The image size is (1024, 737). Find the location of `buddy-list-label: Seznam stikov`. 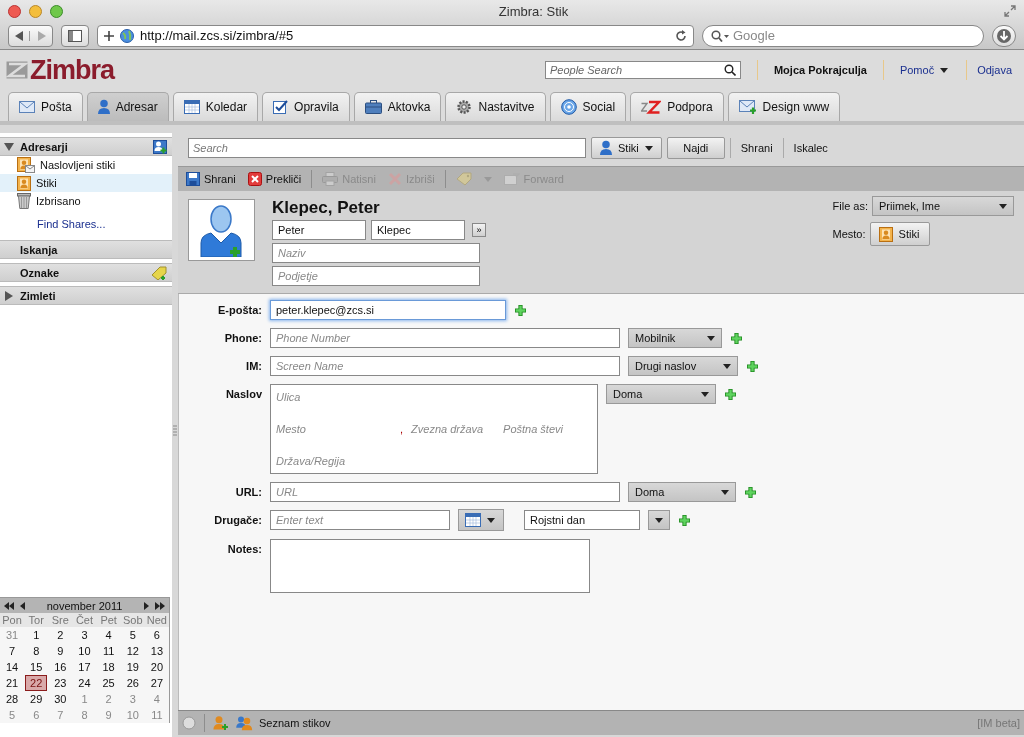

buddy-list-label: Seznam stikov is located at coordinates (295, 723).